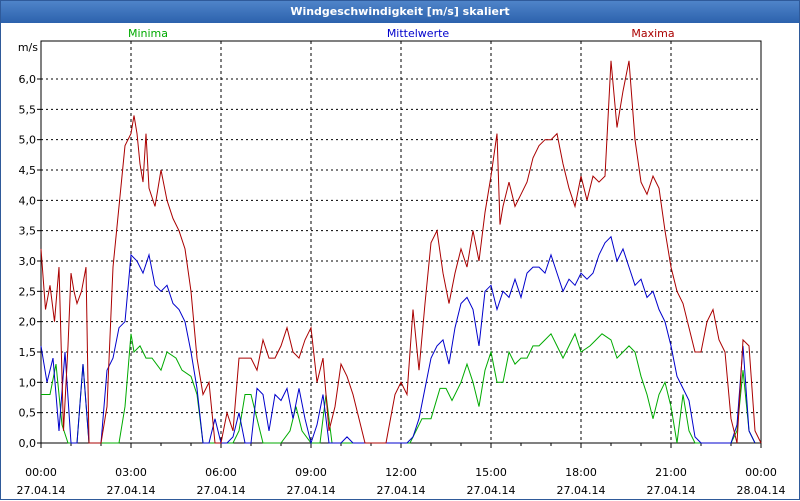 The width and height of the screenshot is (800, 501). What do you see at coordinates (401, 472) in the screenshot?
I see `x-tick-time: 12:00` at bounding box center [401, 472].